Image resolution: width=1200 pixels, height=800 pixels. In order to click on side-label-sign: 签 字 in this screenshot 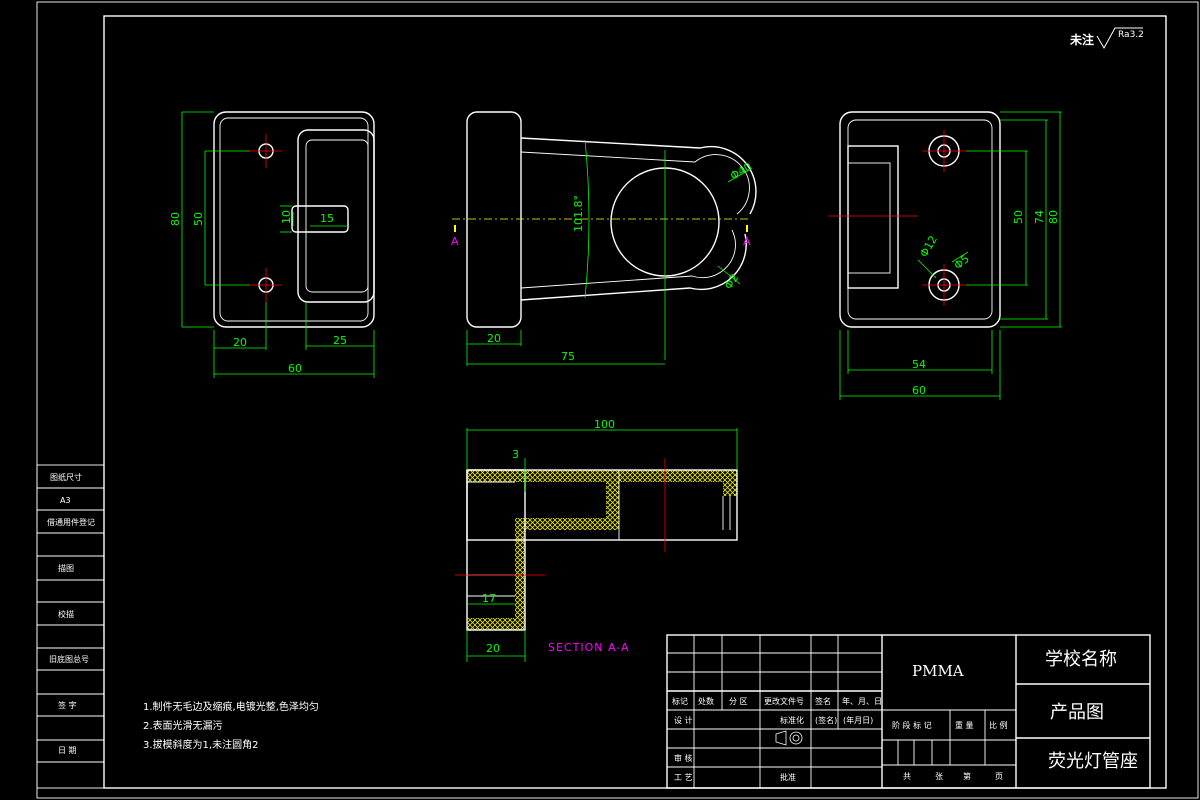, I will do `click(67, 705)`.